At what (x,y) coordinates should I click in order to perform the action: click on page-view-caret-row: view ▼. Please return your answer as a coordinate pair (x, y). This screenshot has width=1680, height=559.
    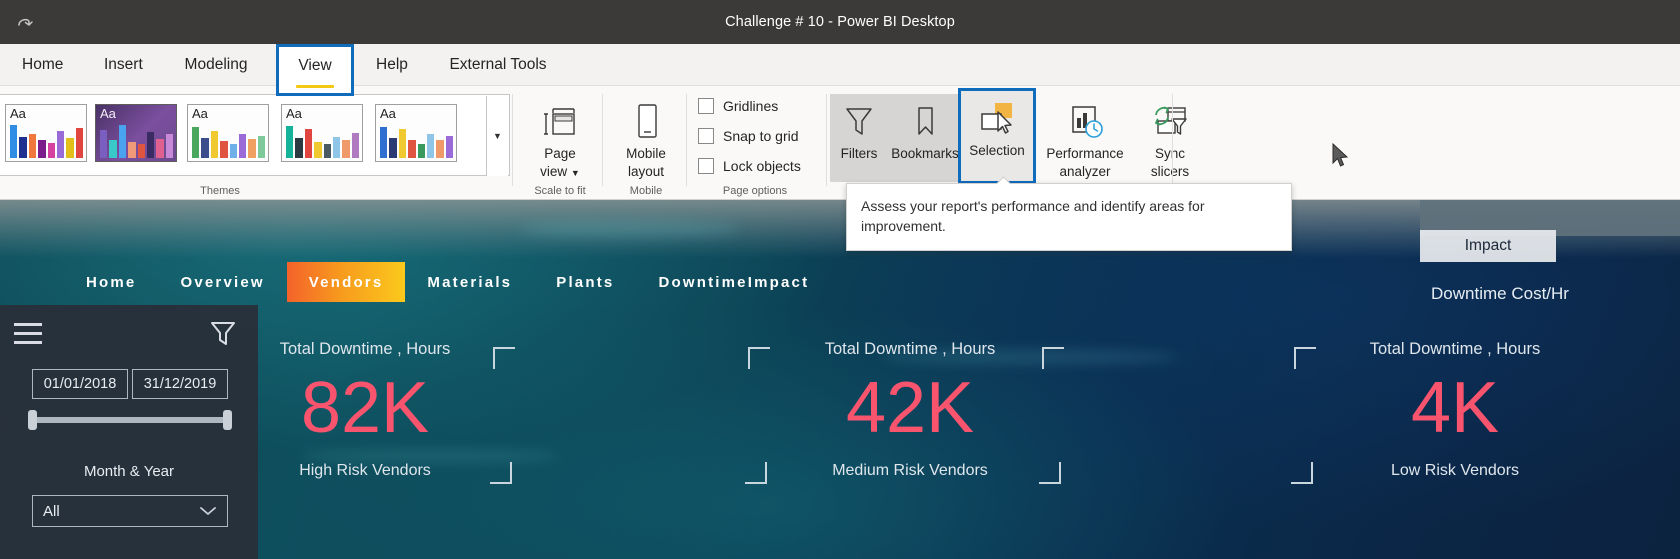
    Looking at the image, I should click on (560, 171).